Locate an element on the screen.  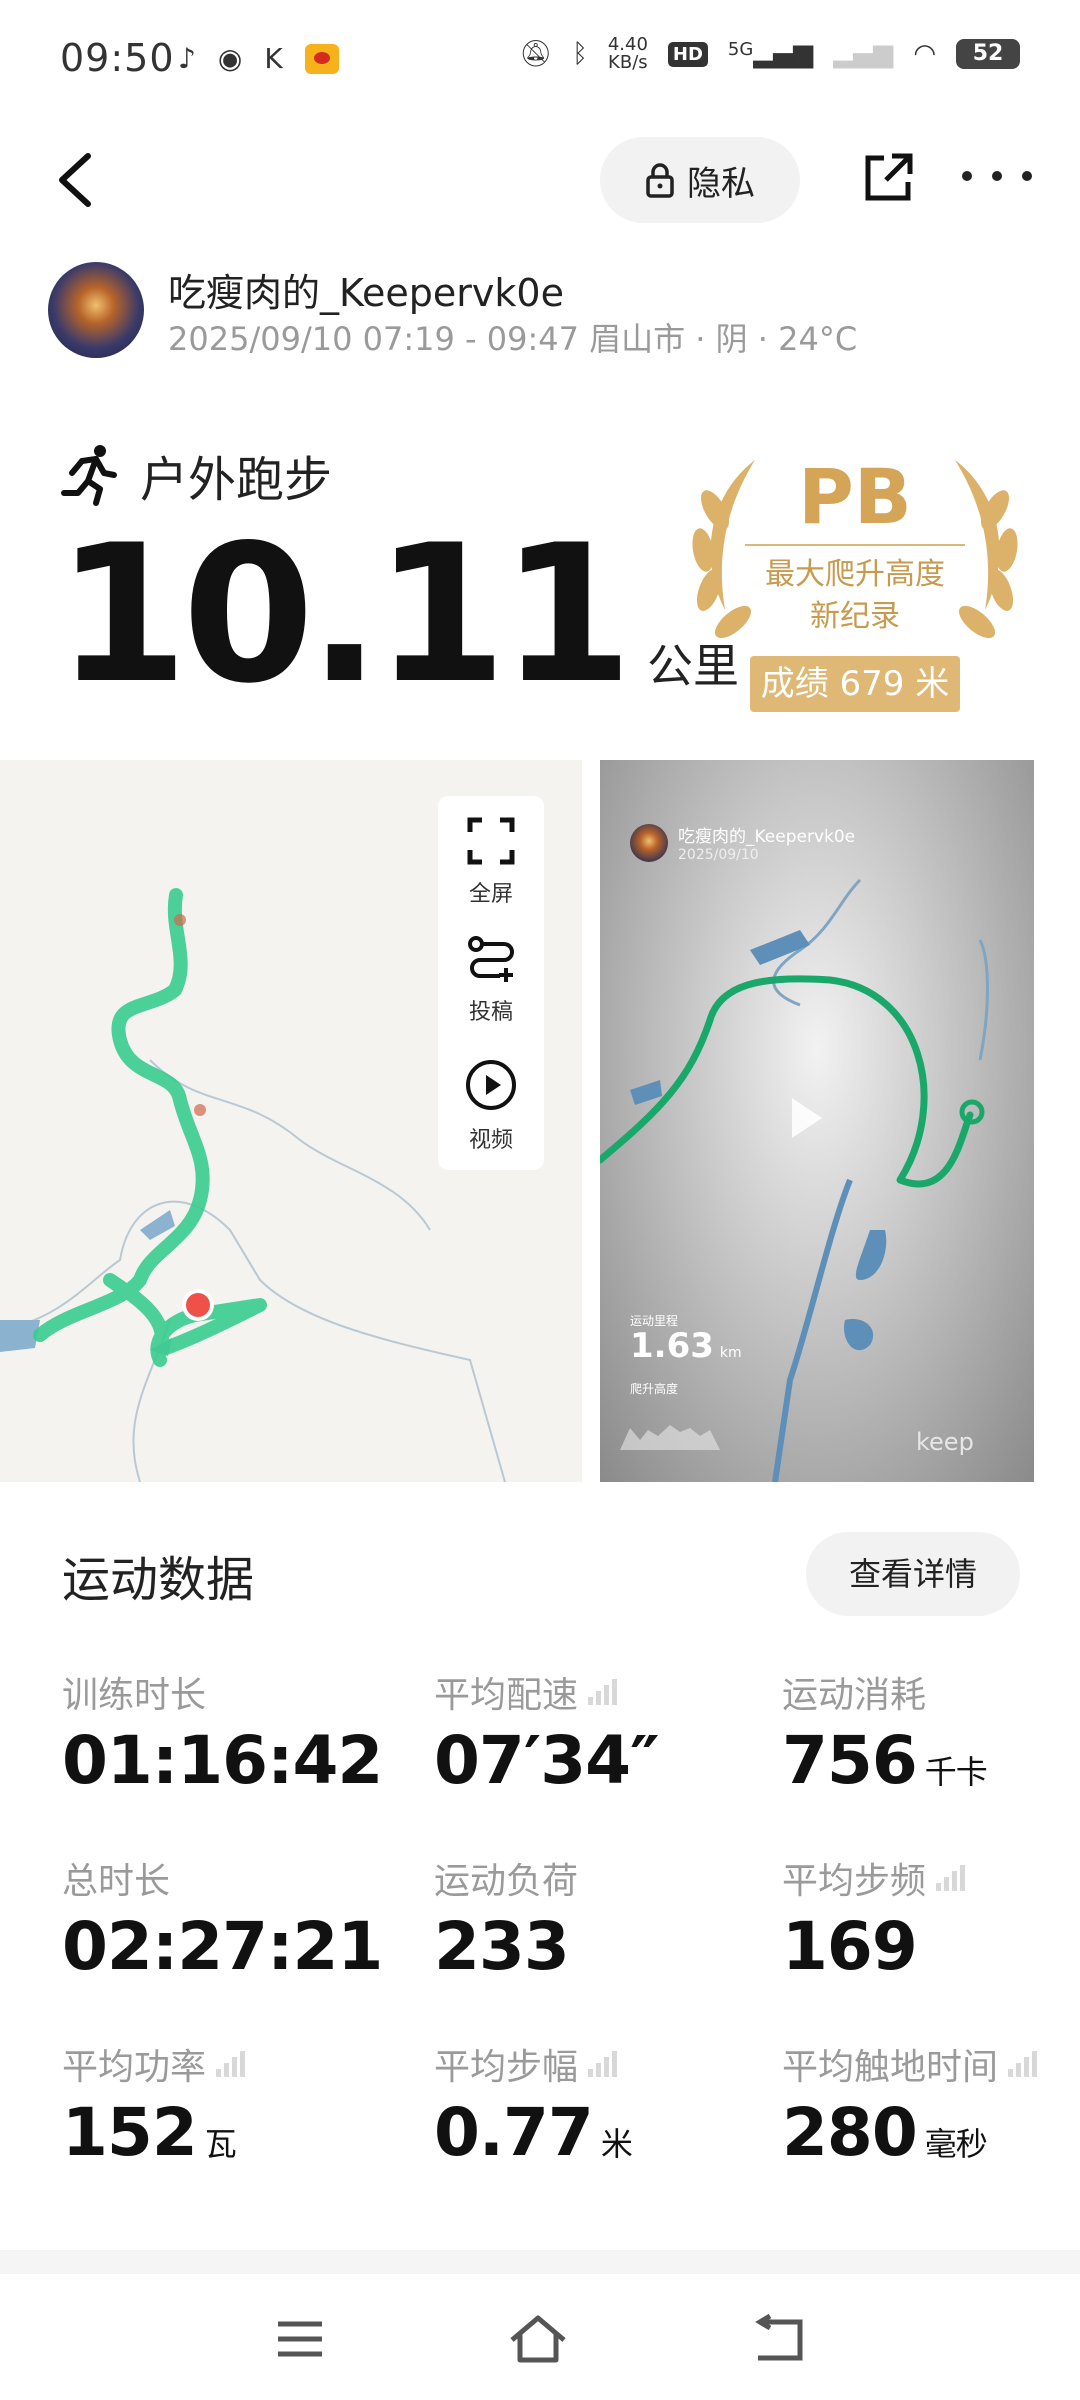
status-system-icons: 🔕︎ ᛒ 4.40 KB/s HD 5G▂▄▆ ▂▄▆ ◠ 52 is located at coordinates (769, 54).